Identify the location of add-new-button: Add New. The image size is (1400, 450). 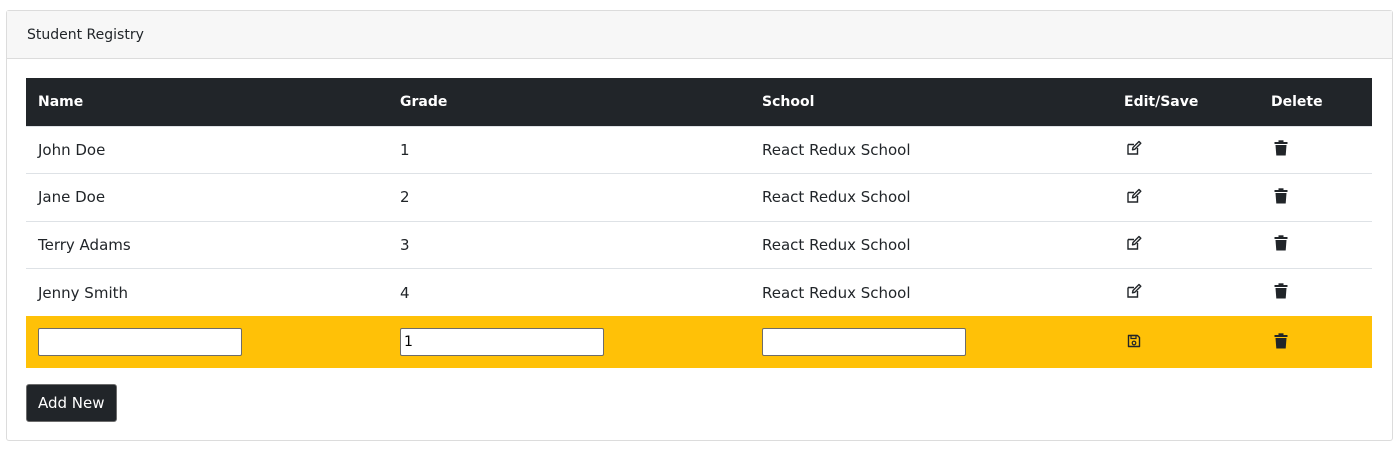
(71, 403).